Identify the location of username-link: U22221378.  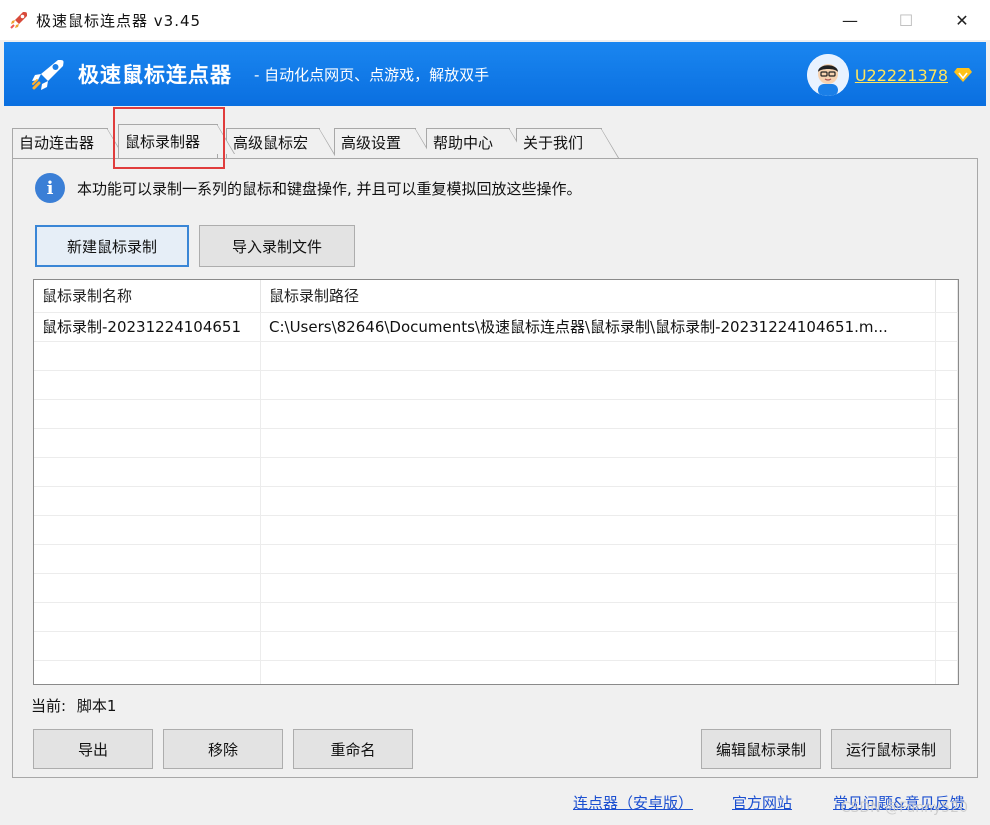
(901, 75).